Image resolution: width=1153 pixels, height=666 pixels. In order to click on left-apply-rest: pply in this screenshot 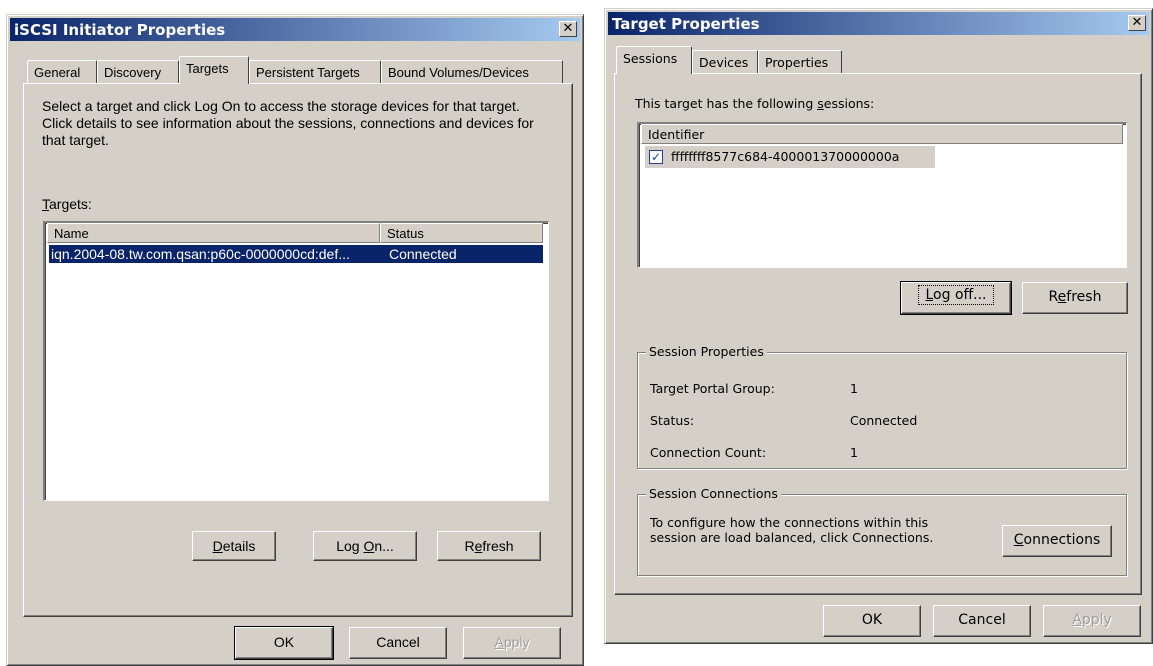, I will do `click(516, 642)`.